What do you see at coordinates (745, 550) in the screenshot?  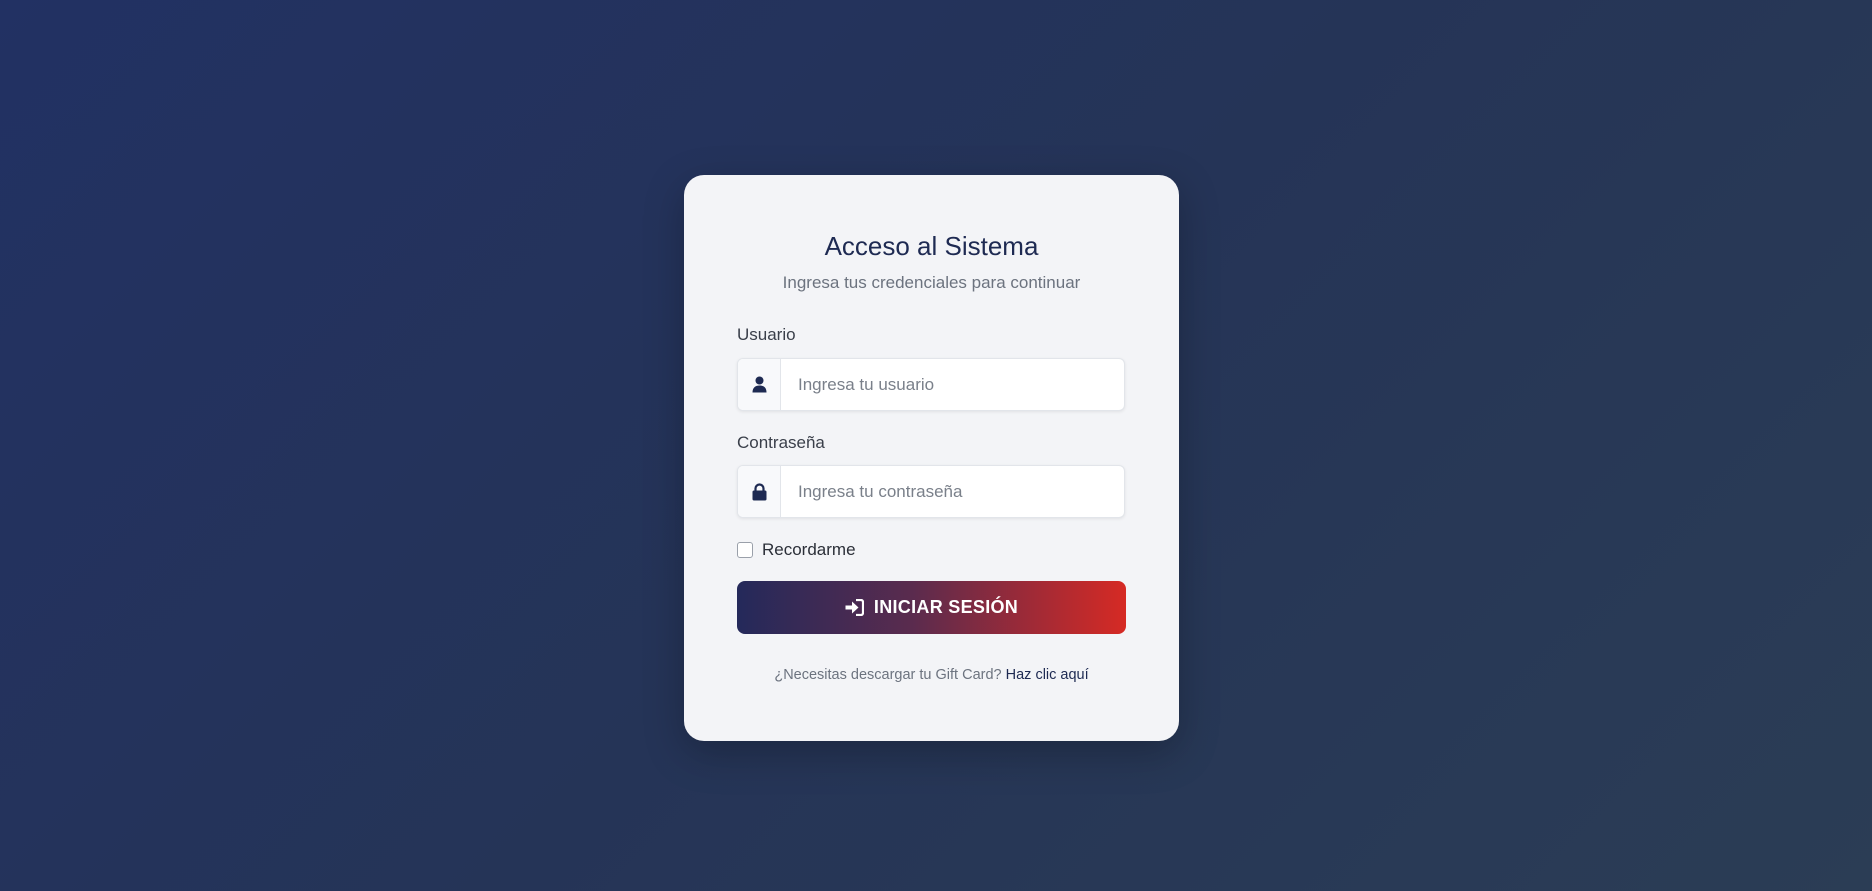 I see `remember-checkbox` at bounding box center [745, 550].